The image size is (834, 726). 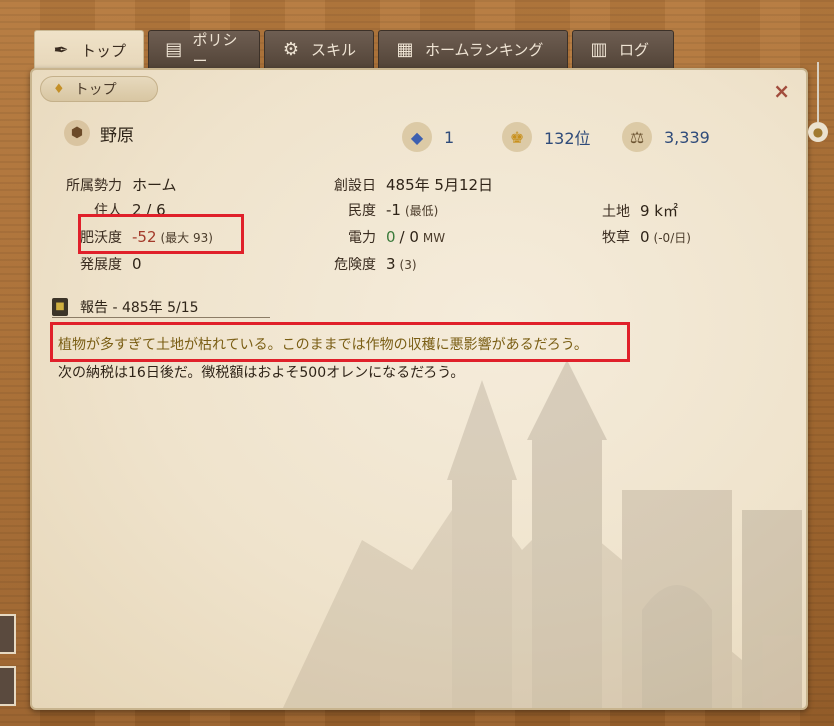 I want to click on ranking-book-icon: ▦, so click(x=405, y=49).